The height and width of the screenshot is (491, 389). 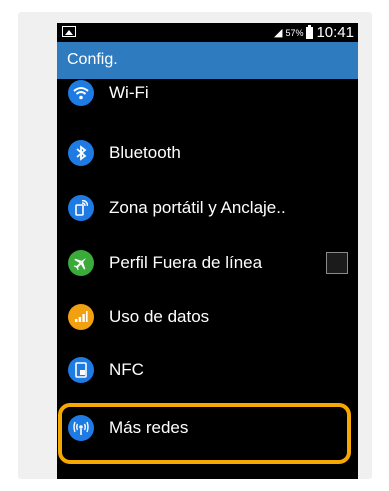 What do you see at coordinates (337, 263) in the screenshot?
I see `offline-profile-checkbox` at bounding box center [337, 263].